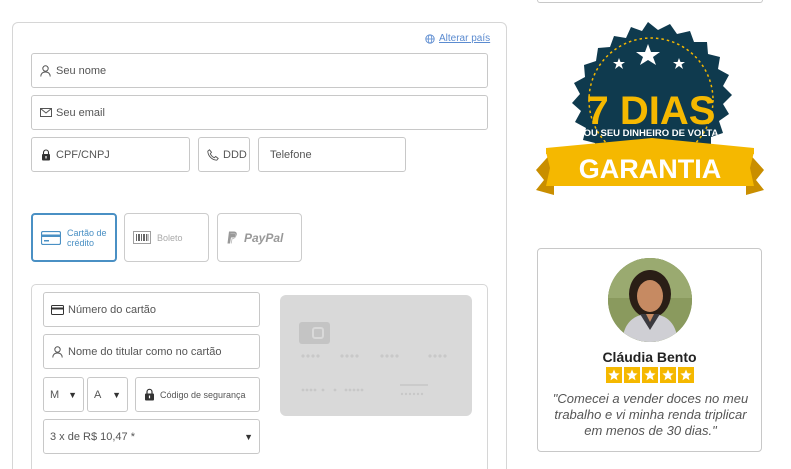 This screenshot has height=469, width=791. Describe the element at coordinates (151, 436) in the screenshot. I see `installments-select: 3 x de R$ 10,47 * ▼` at that location.